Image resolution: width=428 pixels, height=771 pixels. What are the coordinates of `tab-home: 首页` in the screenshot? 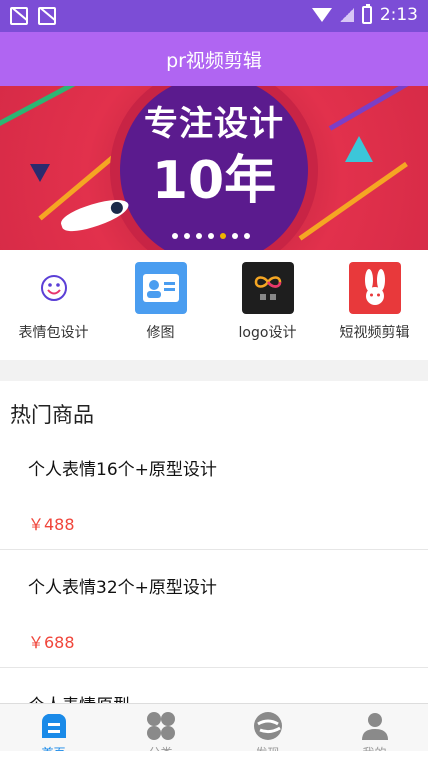 It's located at (53, 732).